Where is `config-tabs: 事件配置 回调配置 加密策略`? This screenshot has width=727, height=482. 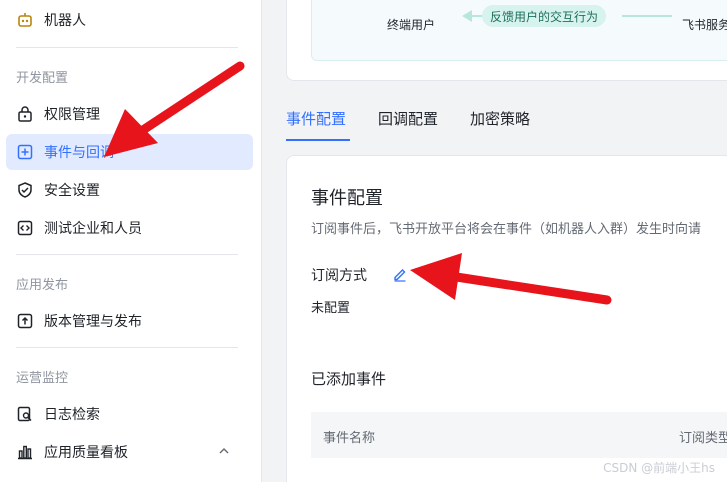
config-tabs: 事件配置 回调配置 加密策略 is located at coordinates (506, 124).